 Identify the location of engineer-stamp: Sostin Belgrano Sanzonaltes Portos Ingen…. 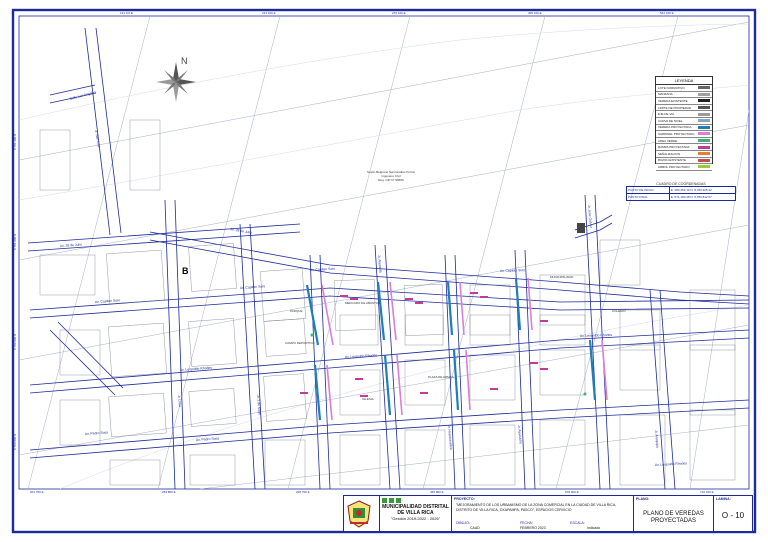
(391, 176).